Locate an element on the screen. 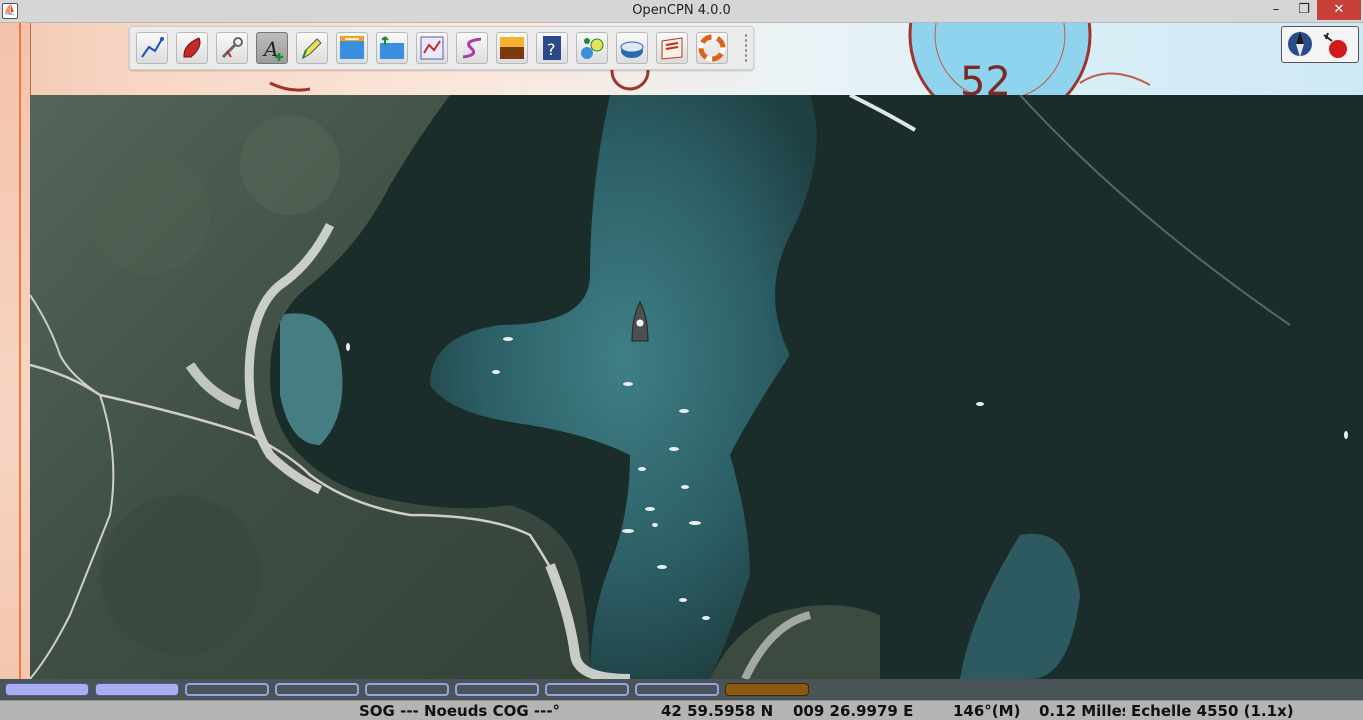 The height and width of the screenshot is (720, 1363). minimize-button: – is located at coordinates (1276, 10).